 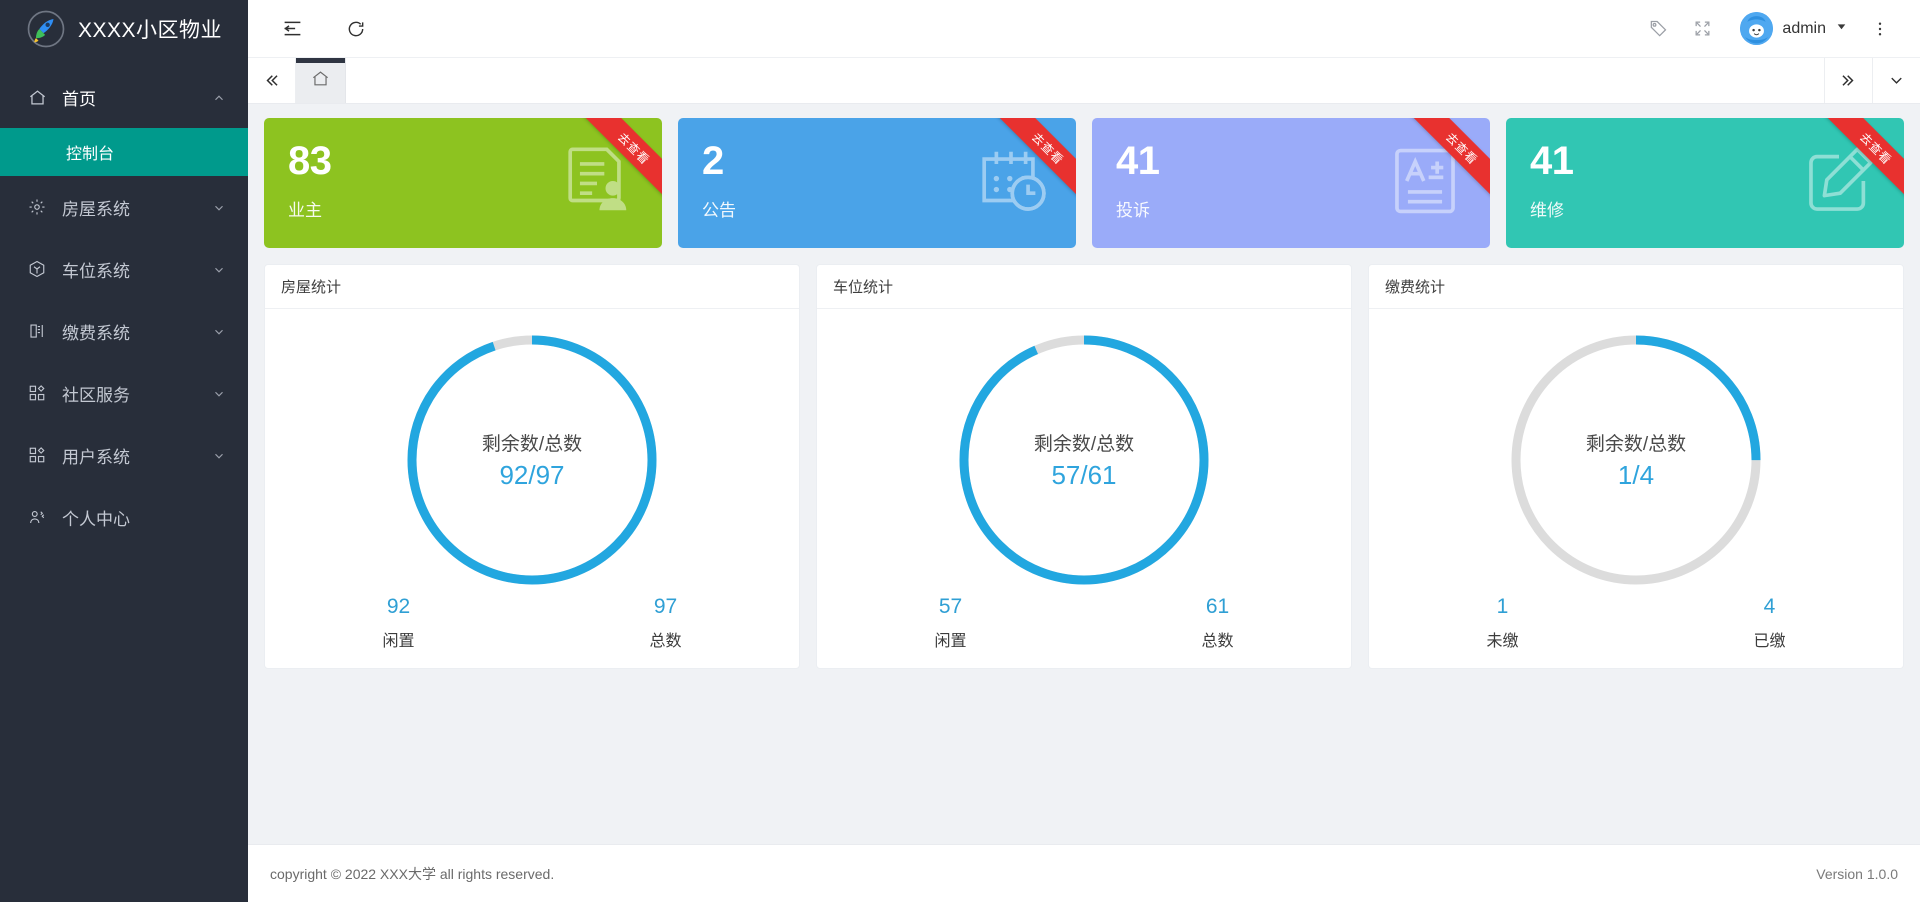 What do you see at coordinates (1084, 460) in the screenshot?
I see `donut-chart-parking: 剩余数/总数 57/61` at bounding box center [1084, 460].